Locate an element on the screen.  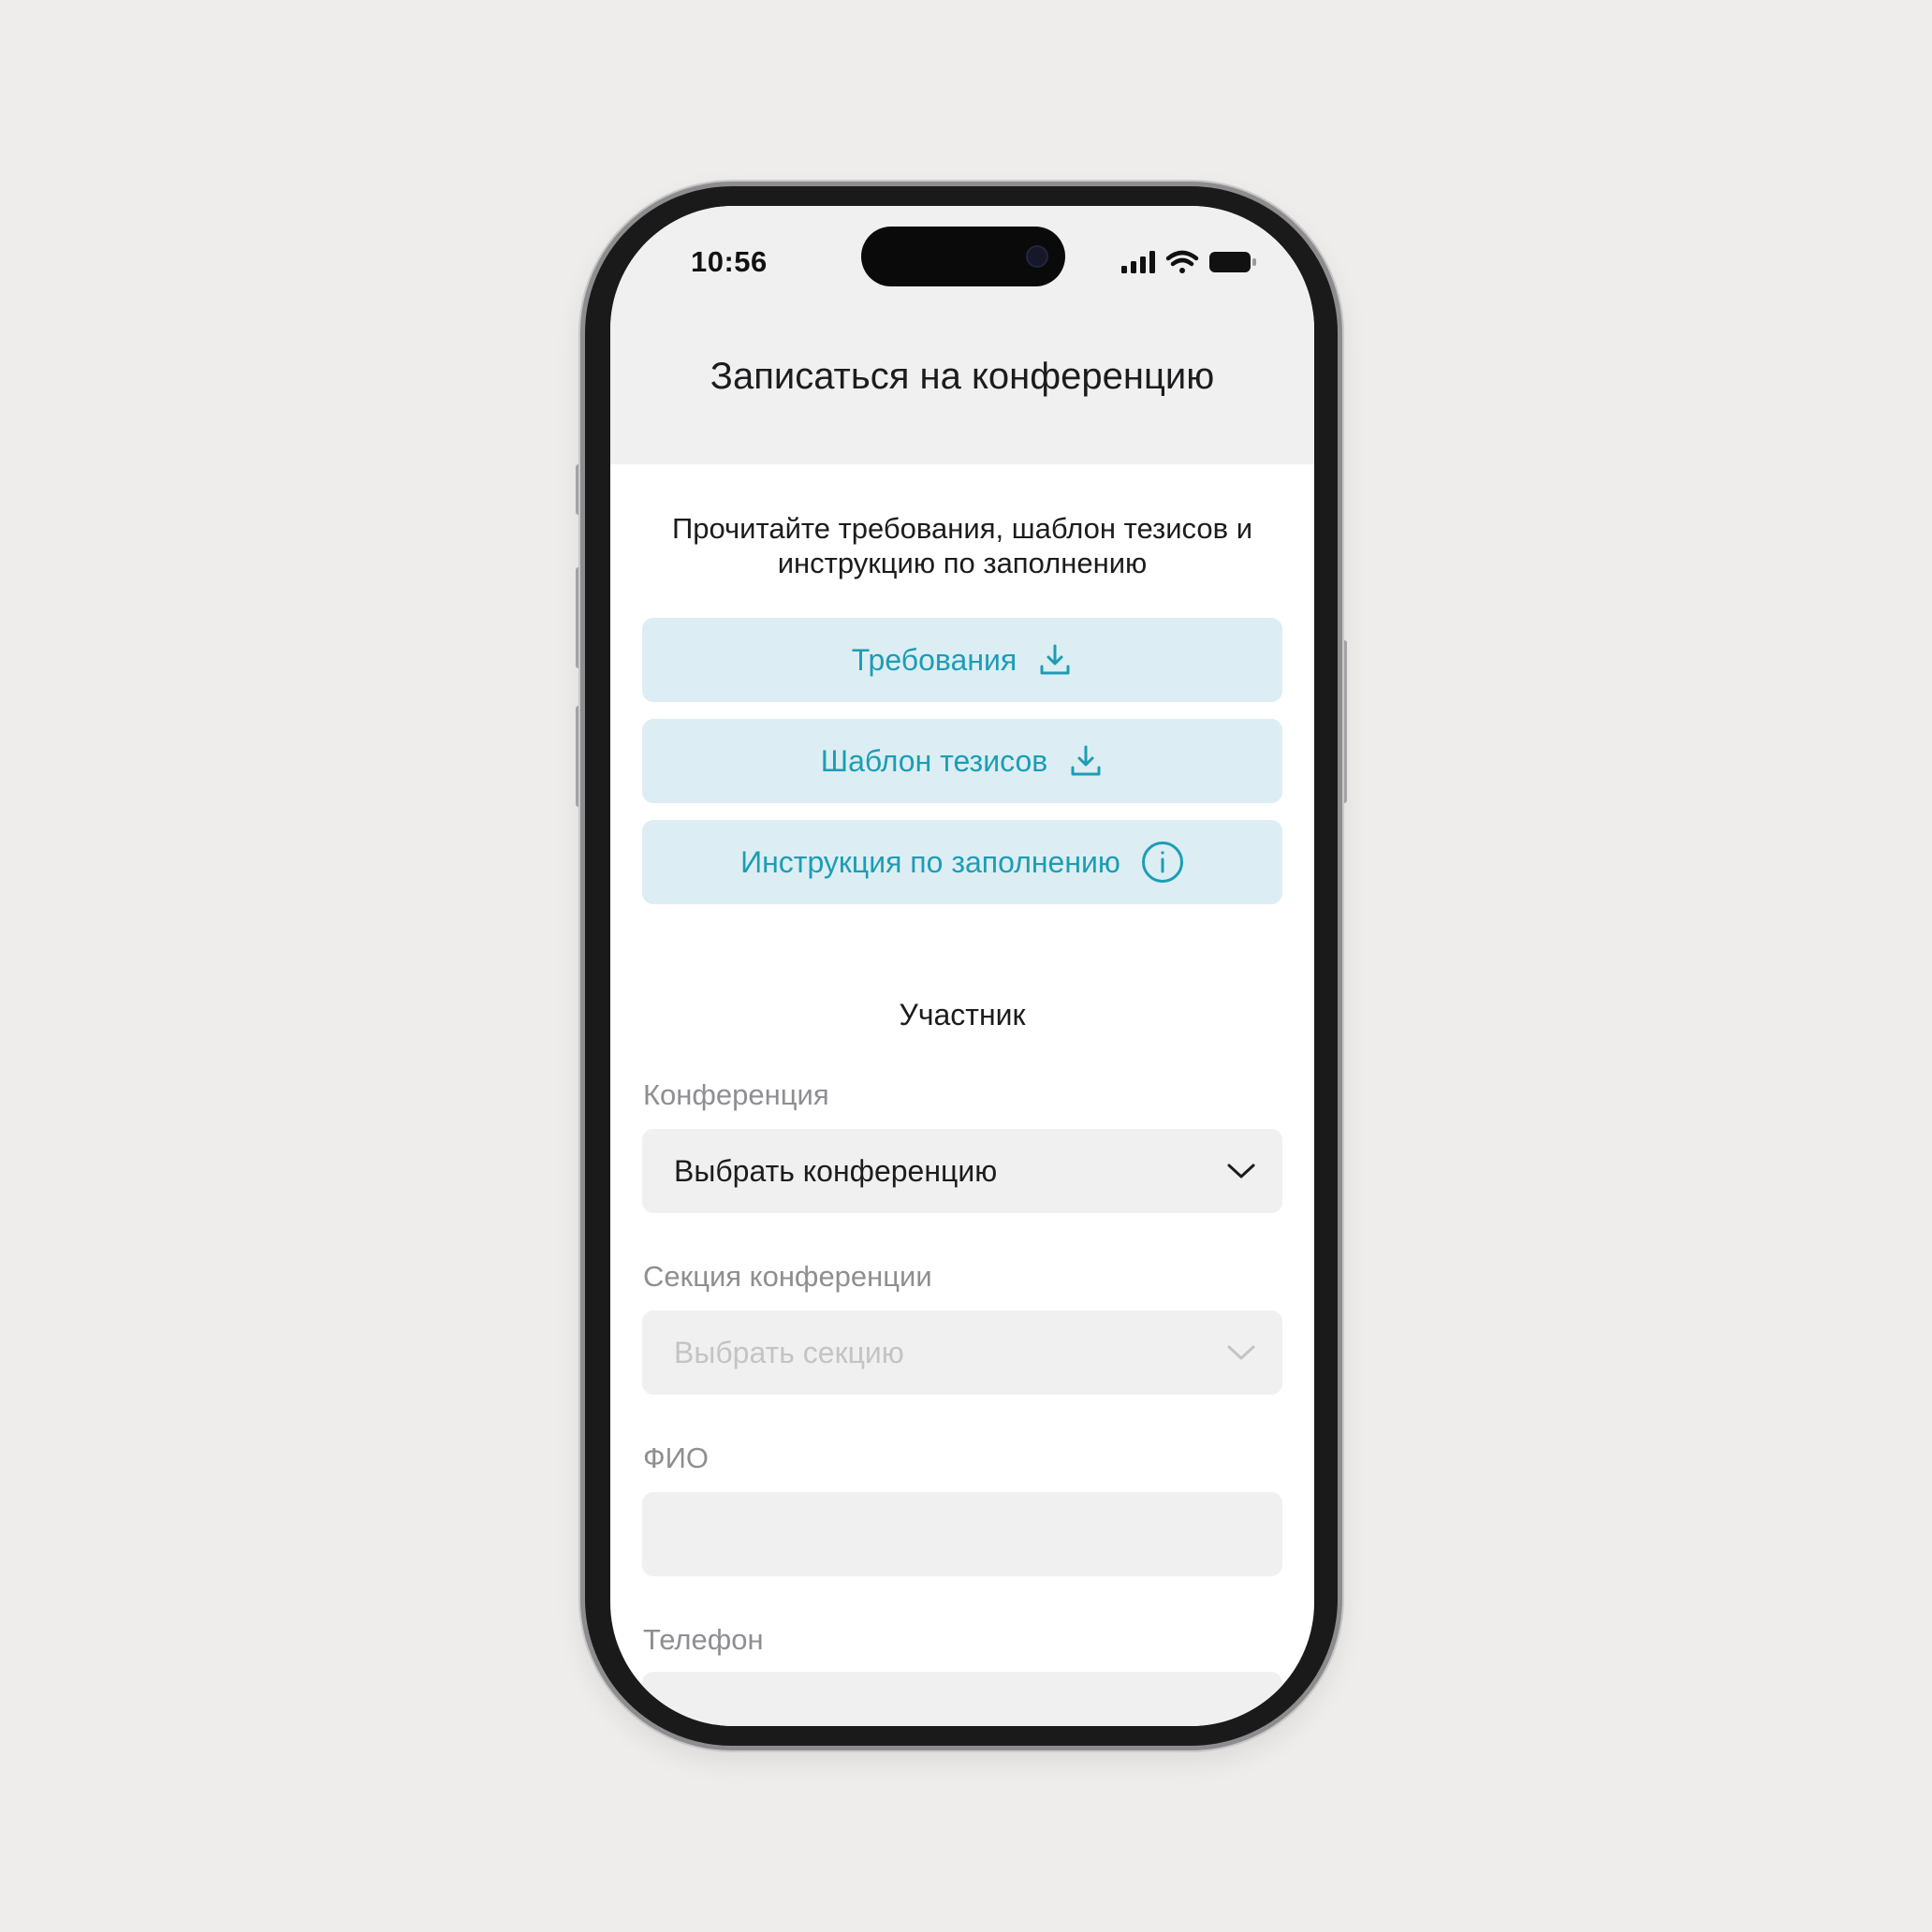
phone-input is located at coordinates (962, 1699).